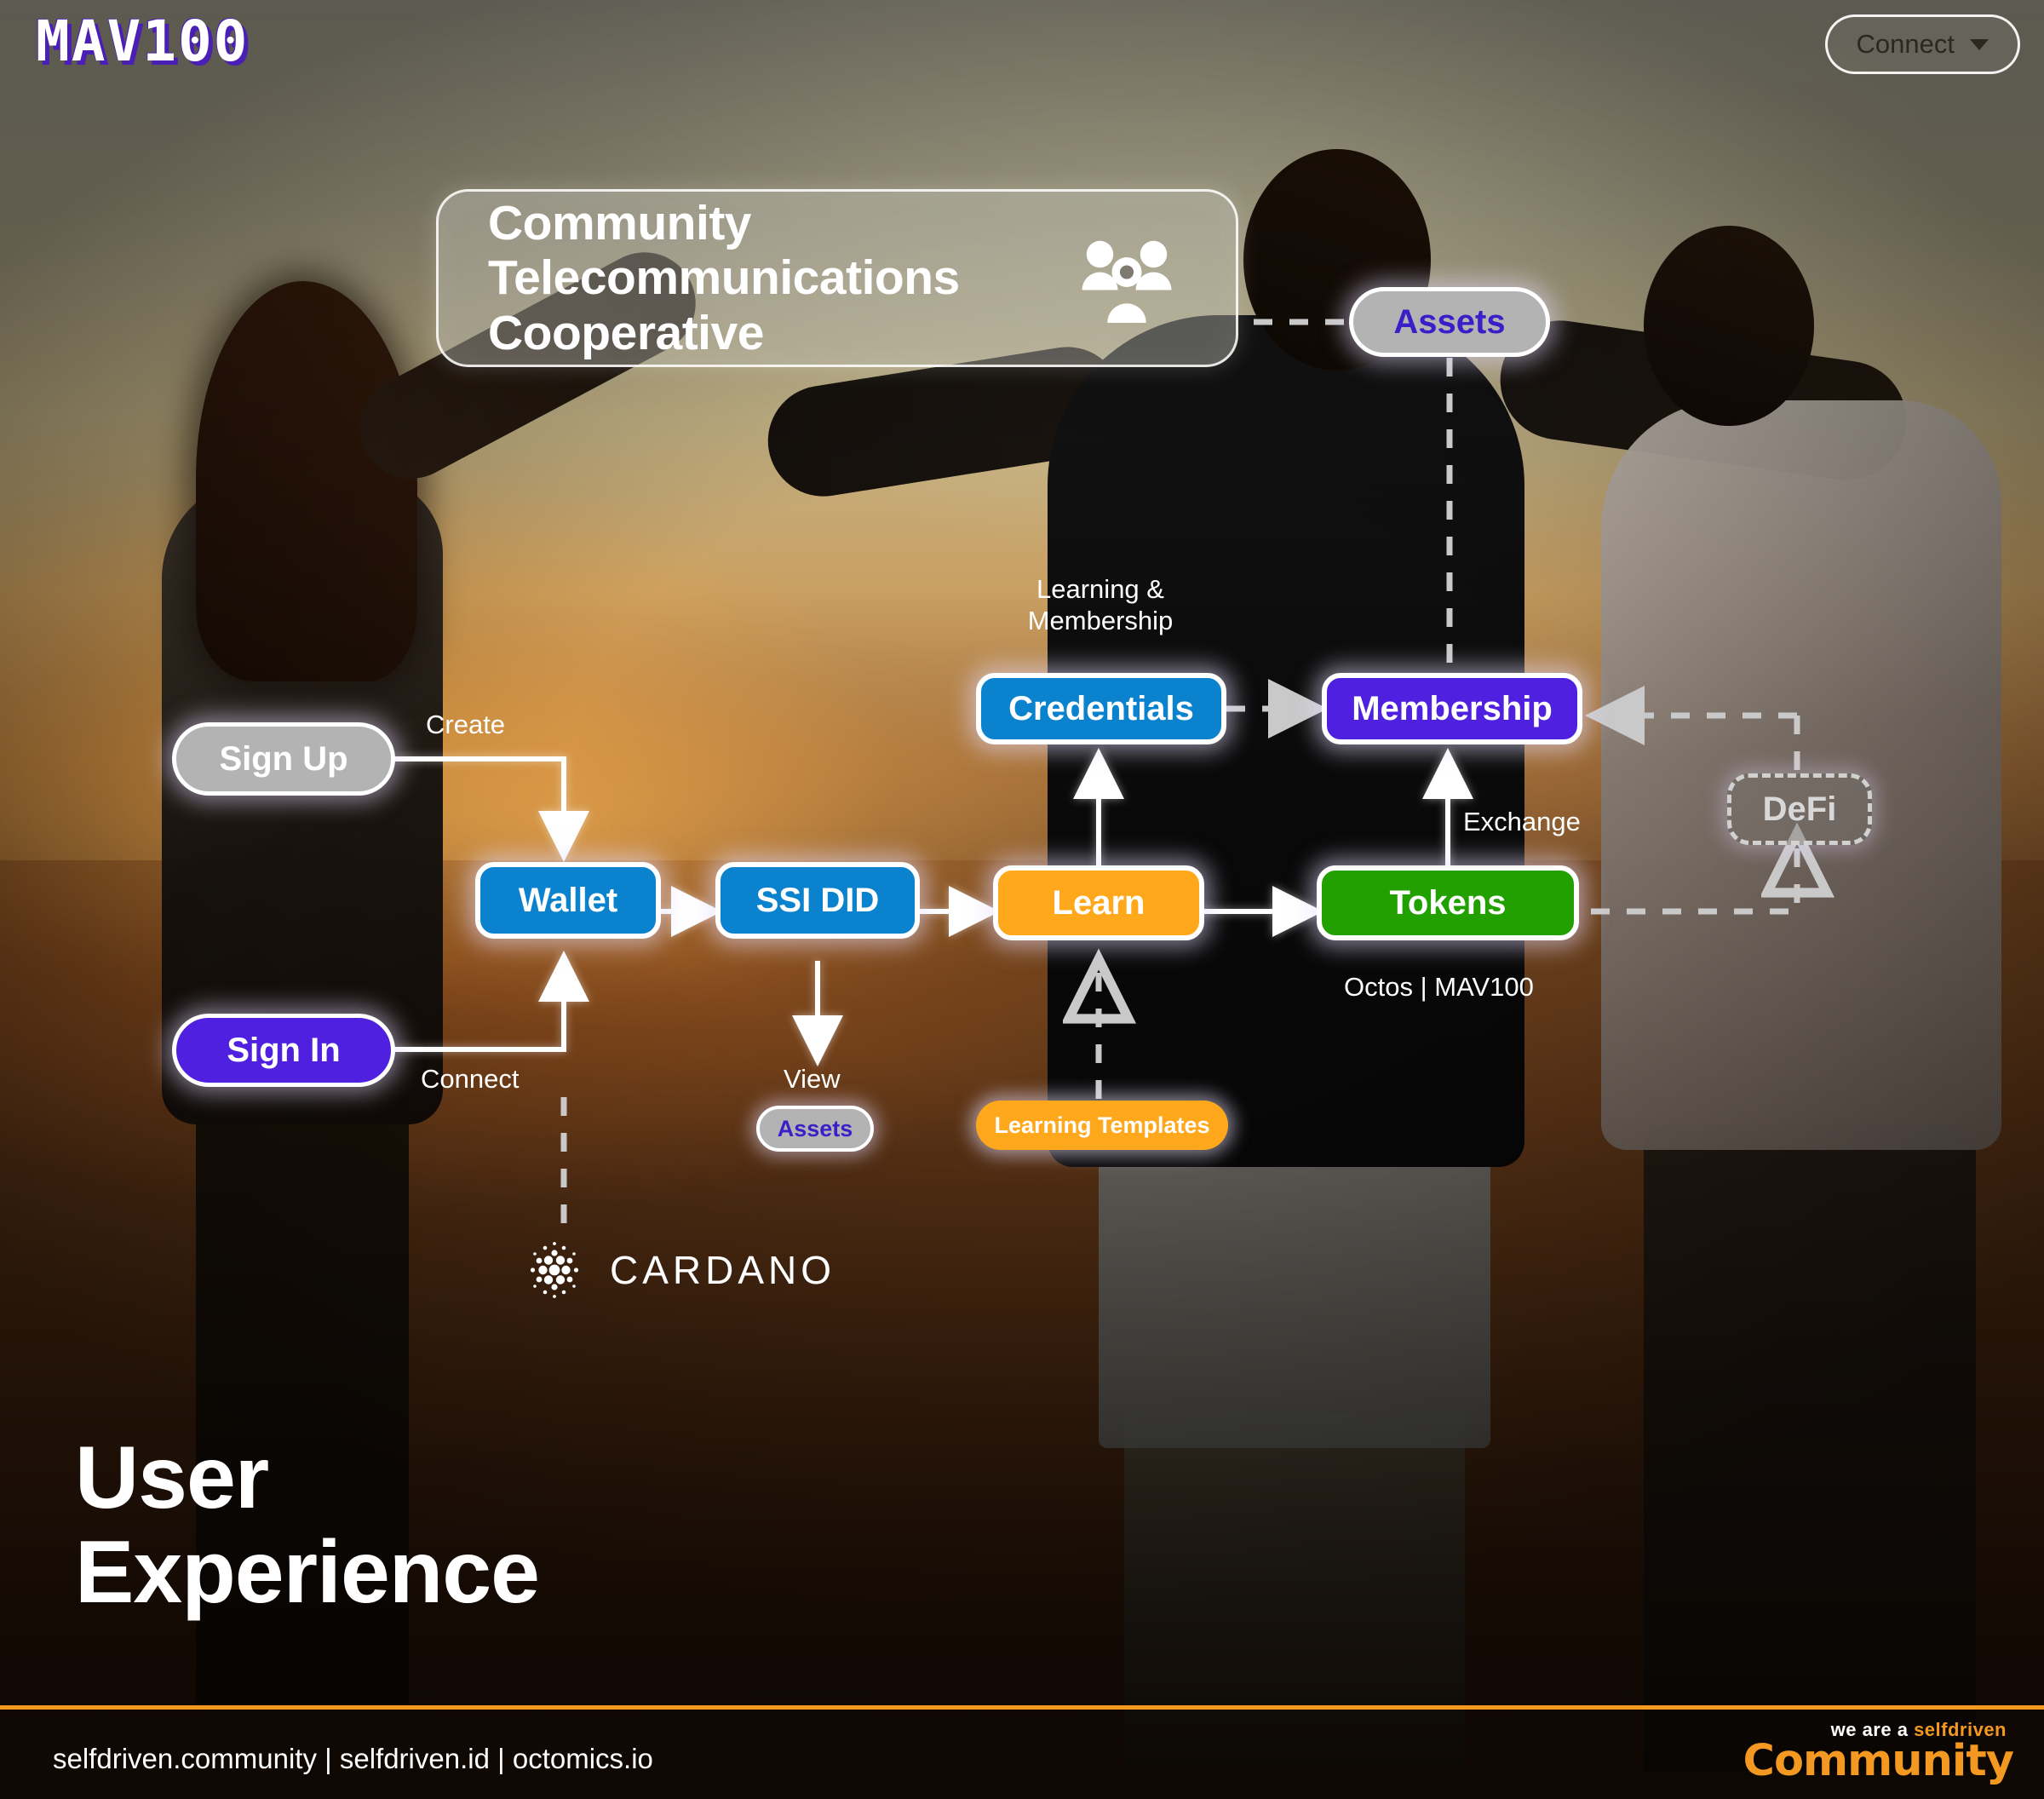  I want to click on selfdriven-community-logo: we are a selfdriven Community, so click(1878, 1753).